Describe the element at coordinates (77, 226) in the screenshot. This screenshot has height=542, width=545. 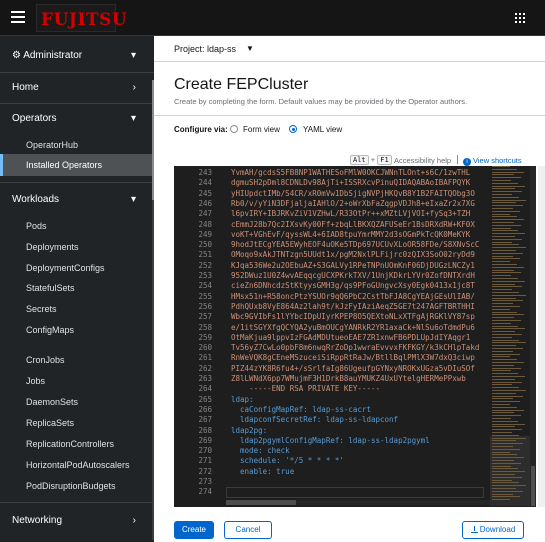
I see `sidebar-item-pods: Pods` at that location.